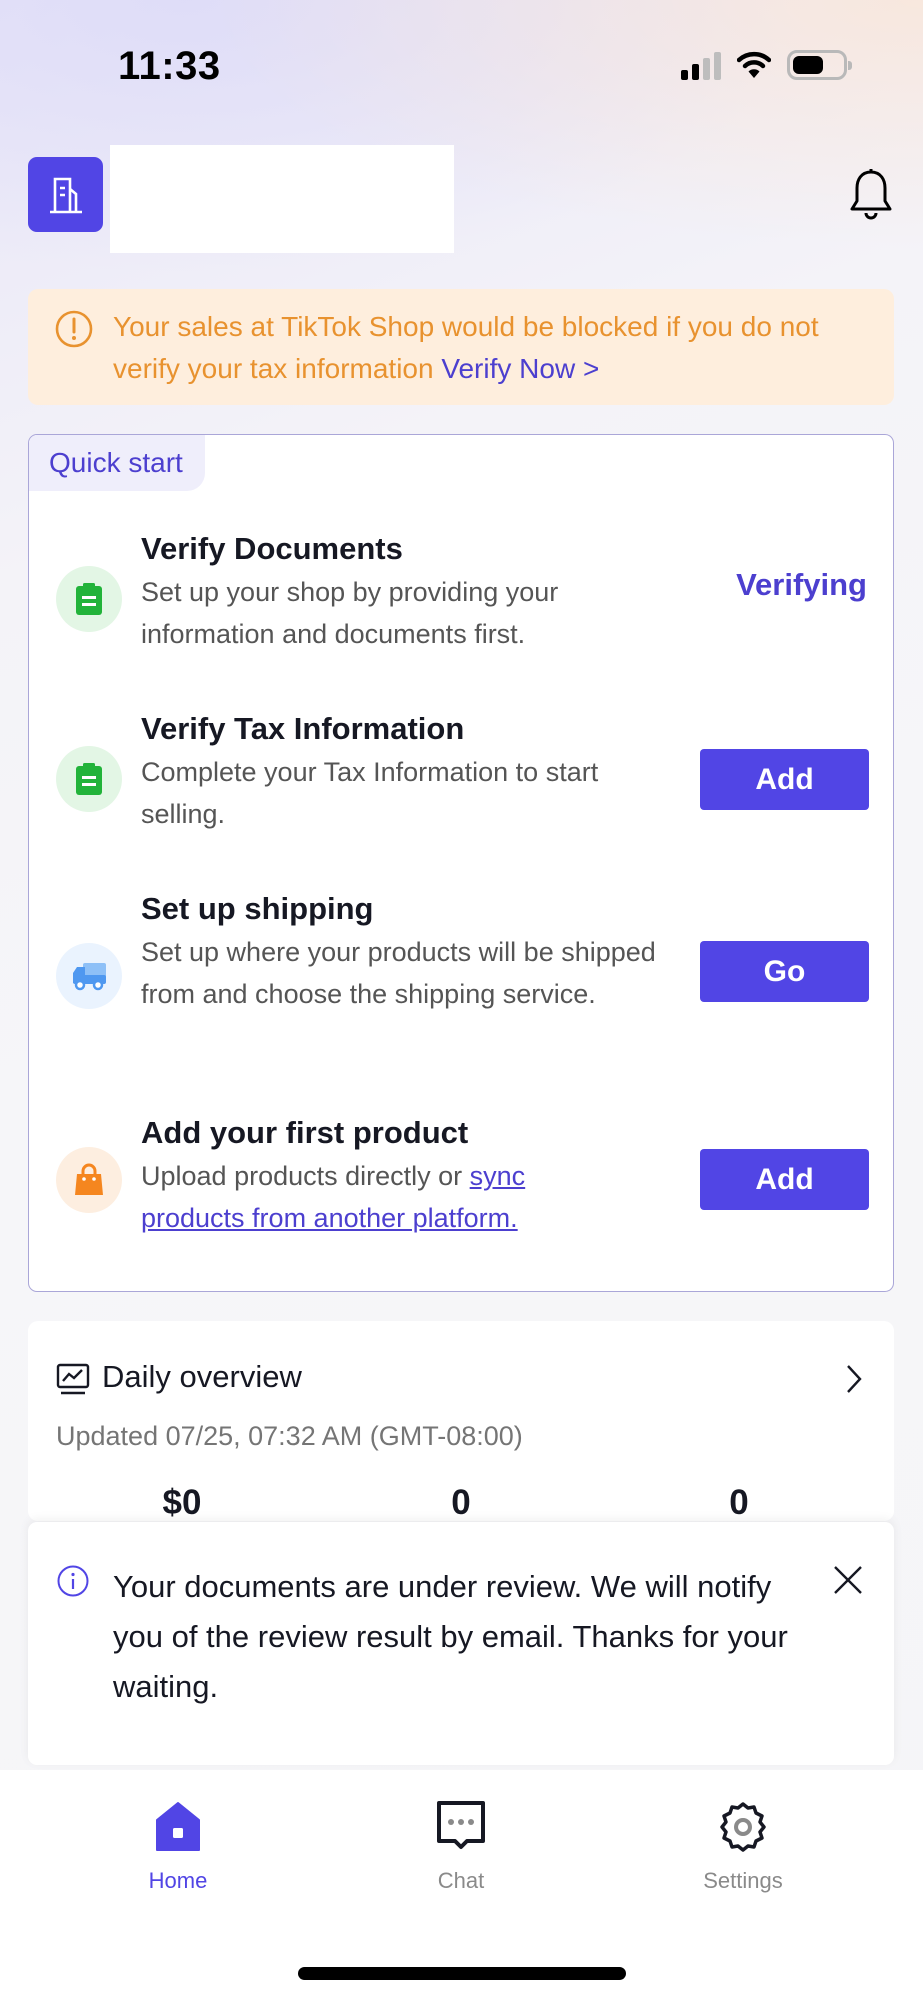  I want to click on shop-logo, so click(65, 194).